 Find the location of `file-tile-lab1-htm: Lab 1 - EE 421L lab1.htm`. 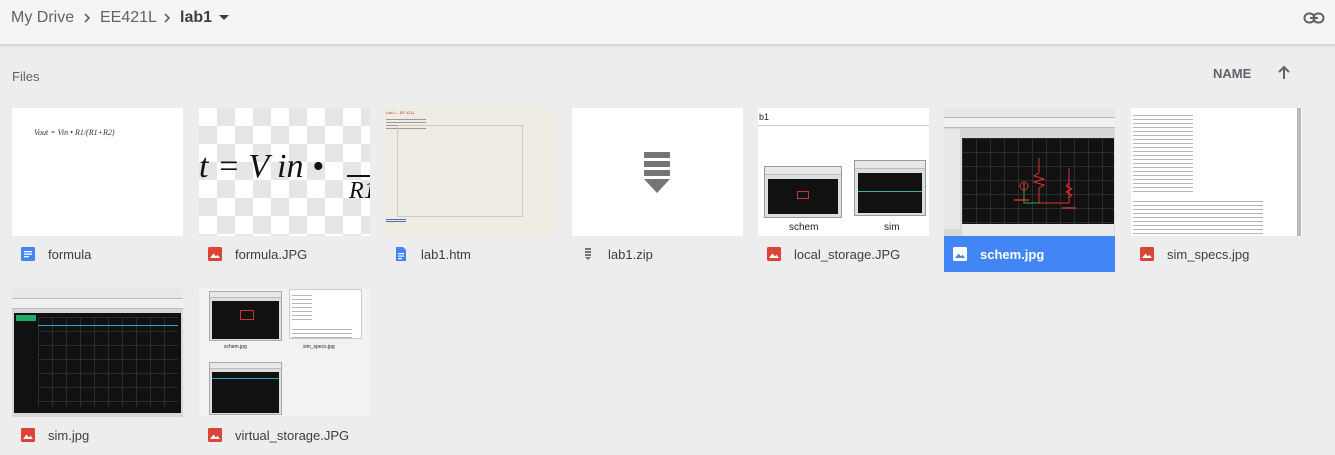

file-tile-lab1-htm: Lab 1 - EE 421L lab1.htm is located at coordinates (470, 191).